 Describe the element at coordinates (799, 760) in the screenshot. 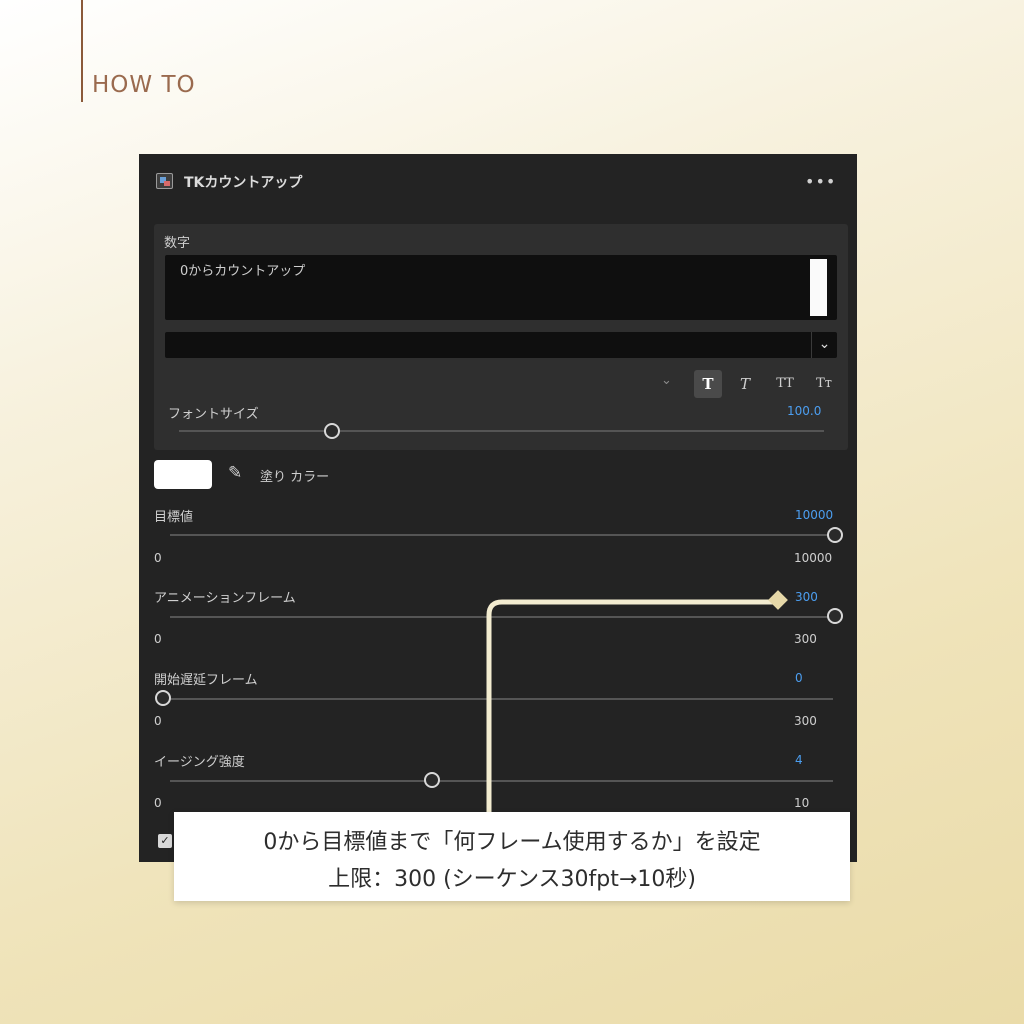

I see `easing-strength-value: 4` at that location.